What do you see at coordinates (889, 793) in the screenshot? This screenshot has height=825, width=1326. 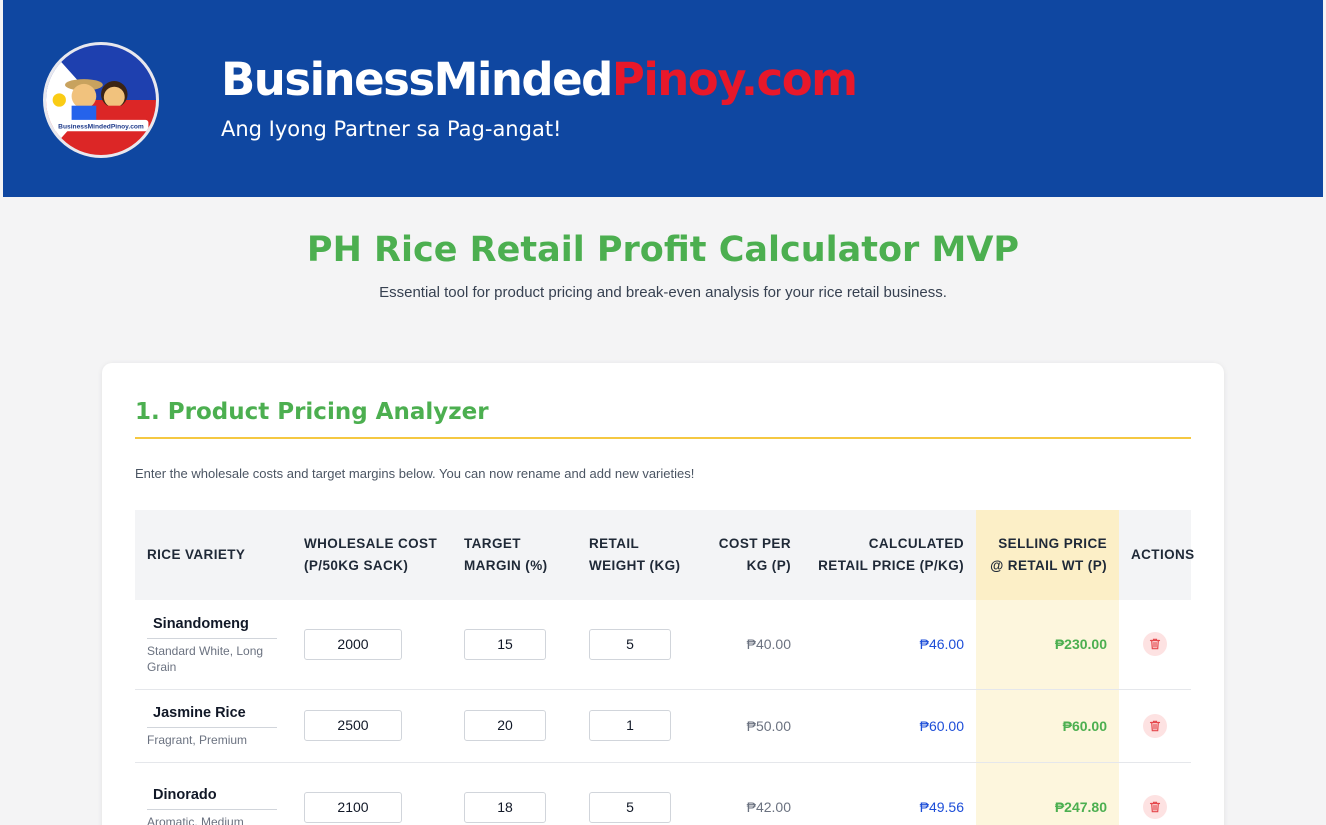 I see `calculated-price-value: ₱49.56` at bounding box center [889, 793].